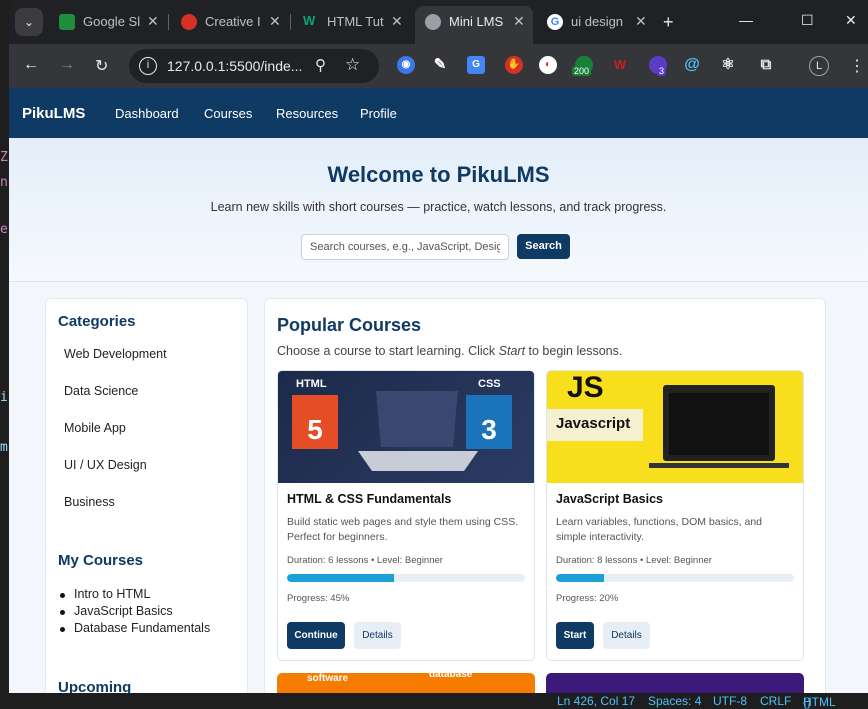 Image resolution: width=868 pixels, height=709 pixels. What do you see at coordinates (730, 701) in the screenshot?
I see `encoding-setting: UTF-8` at bounding box center [730, 701].